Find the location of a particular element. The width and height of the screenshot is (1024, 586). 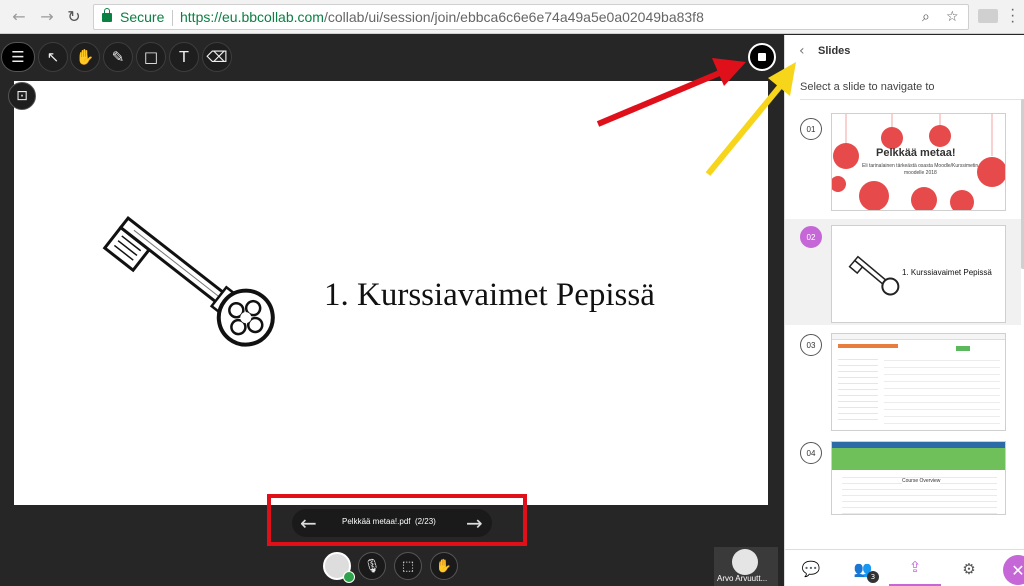

thumb-save-button is located at coordinates (963, 348).